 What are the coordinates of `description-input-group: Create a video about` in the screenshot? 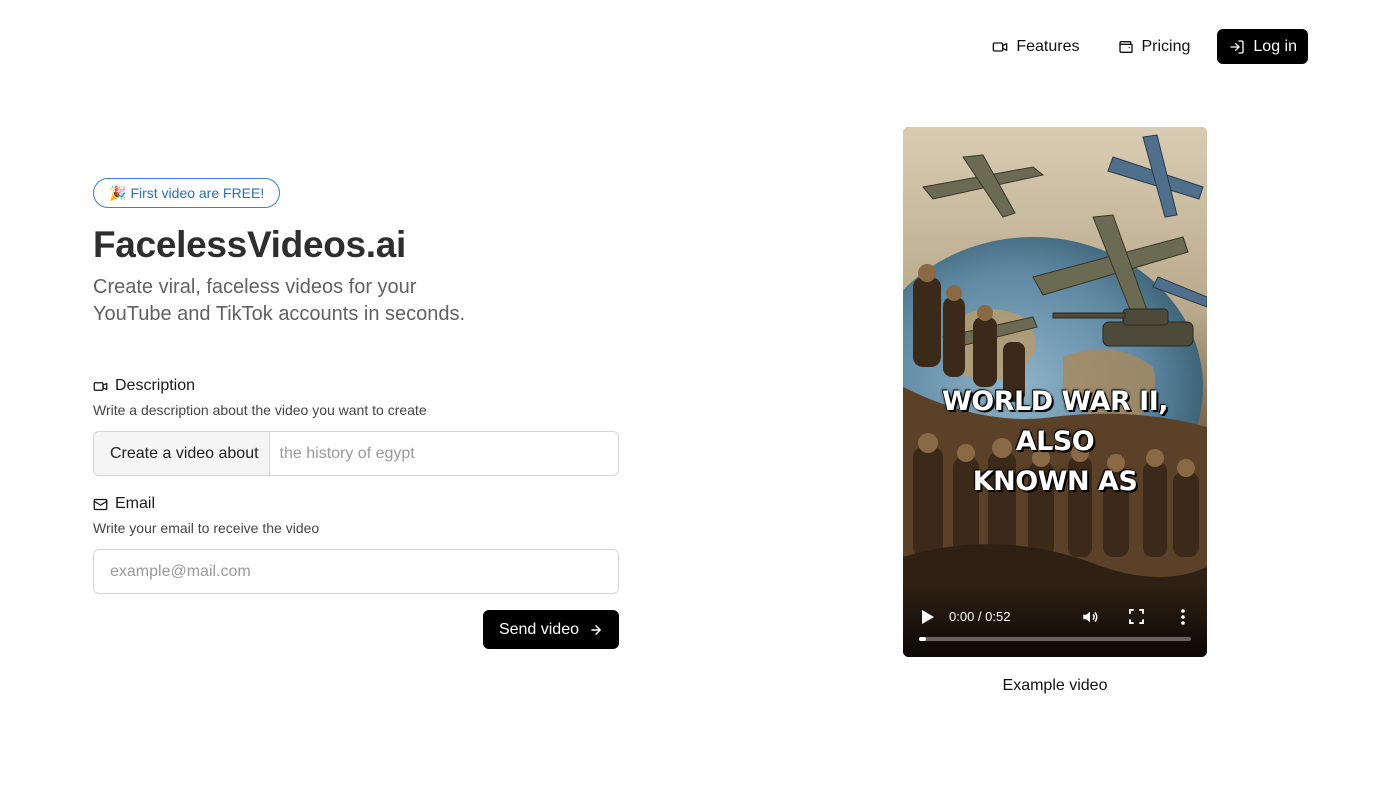 It's located at (356, 453).